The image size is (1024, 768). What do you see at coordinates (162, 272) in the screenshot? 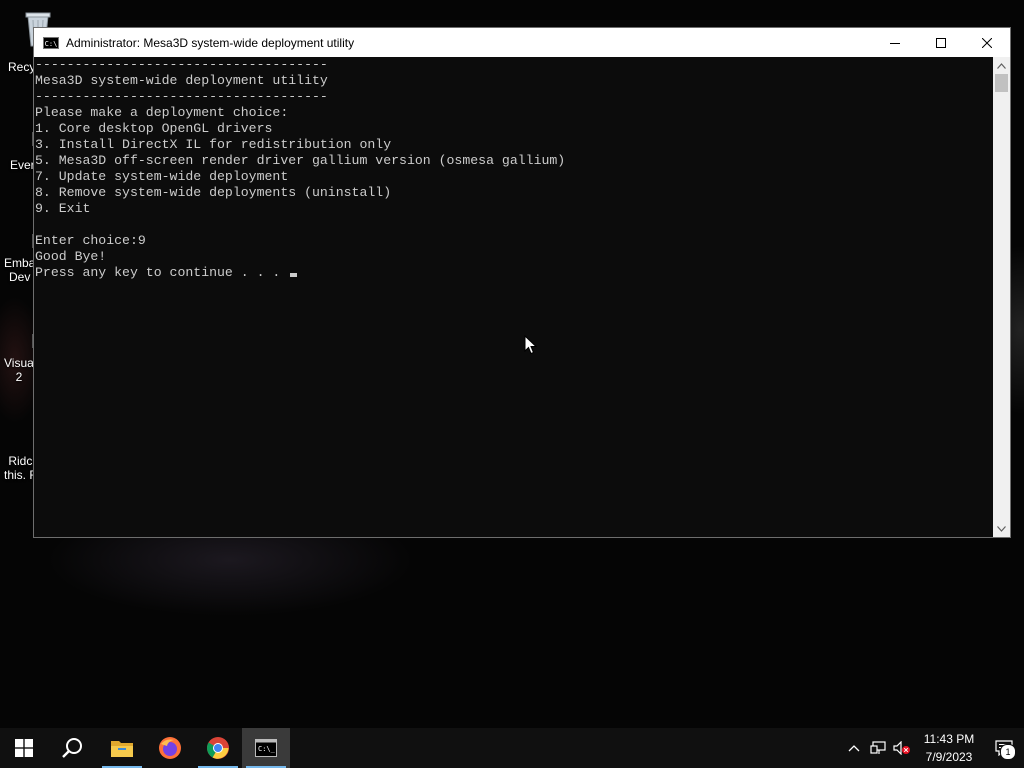
I see `console-line: Press any key to continue . . .` at bounding box center [162, 272].